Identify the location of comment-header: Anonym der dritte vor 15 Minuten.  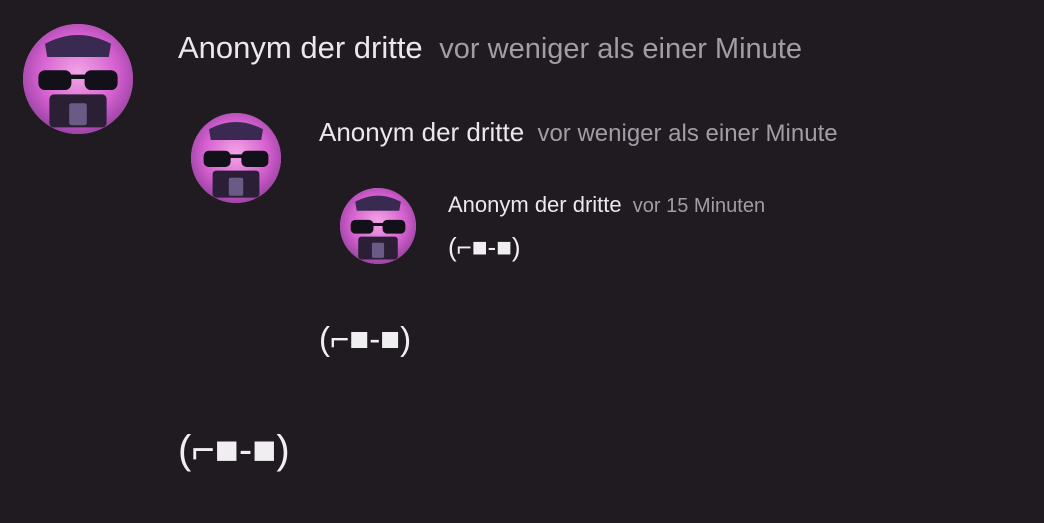
(606, 205).